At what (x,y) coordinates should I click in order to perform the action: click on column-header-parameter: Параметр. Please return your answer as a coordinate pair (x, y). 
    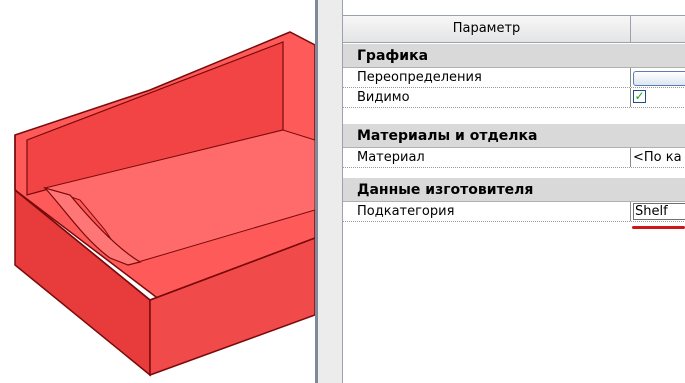
    Looking at the image, I should click on (487, 29).